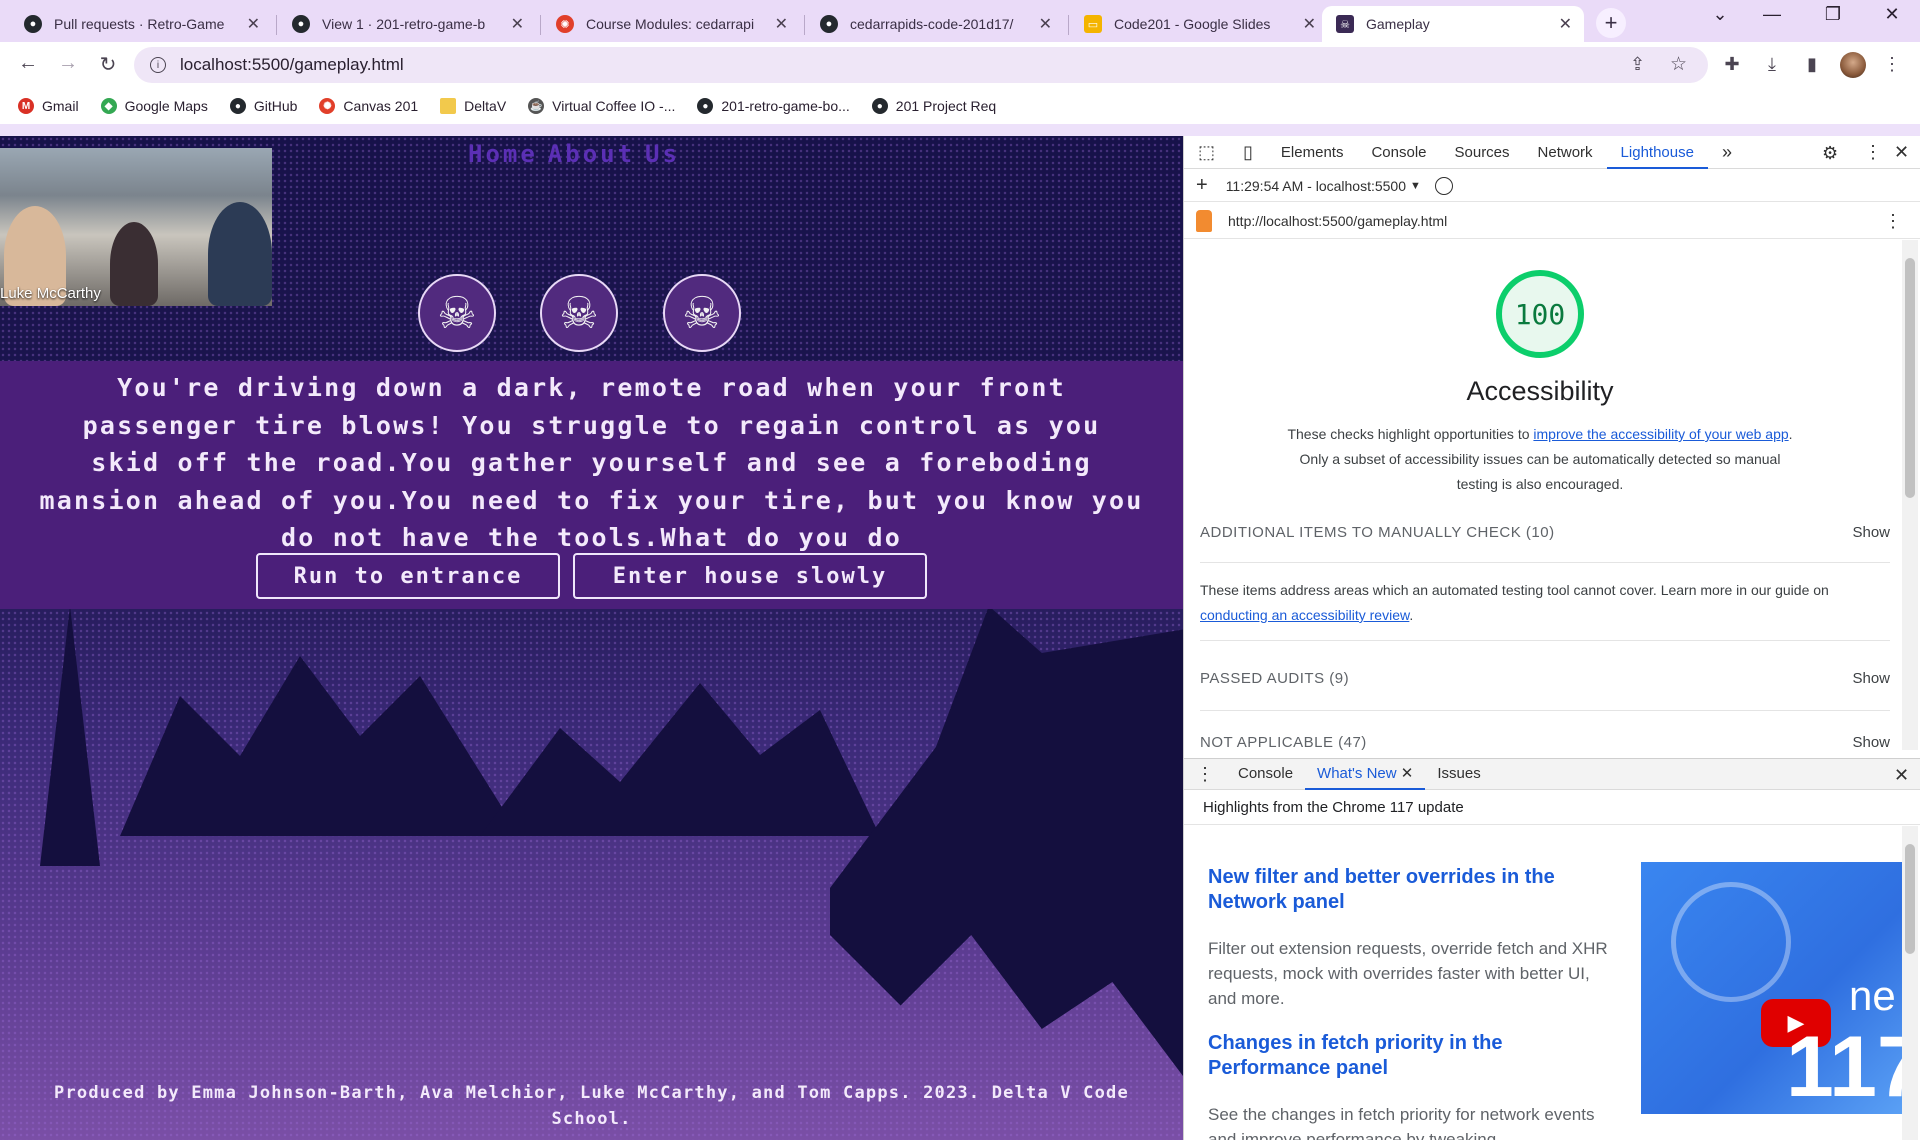 The image size is (1920, 1140). What do you see at coordinates (1316, 186) in the screenshot?
I see `report-selector: 11:29:54 AM - localhost:5500` at bounding box center [1316, 186].